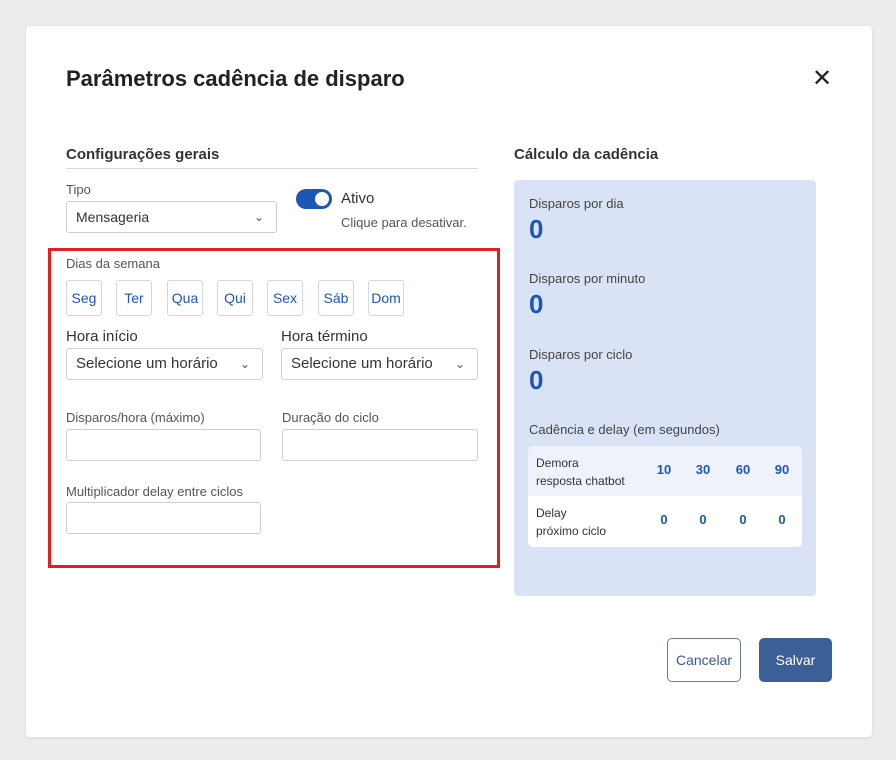  Describe the element at coordinates (163, 518) in the screenshot. I see `multiplicador-input` at that location.